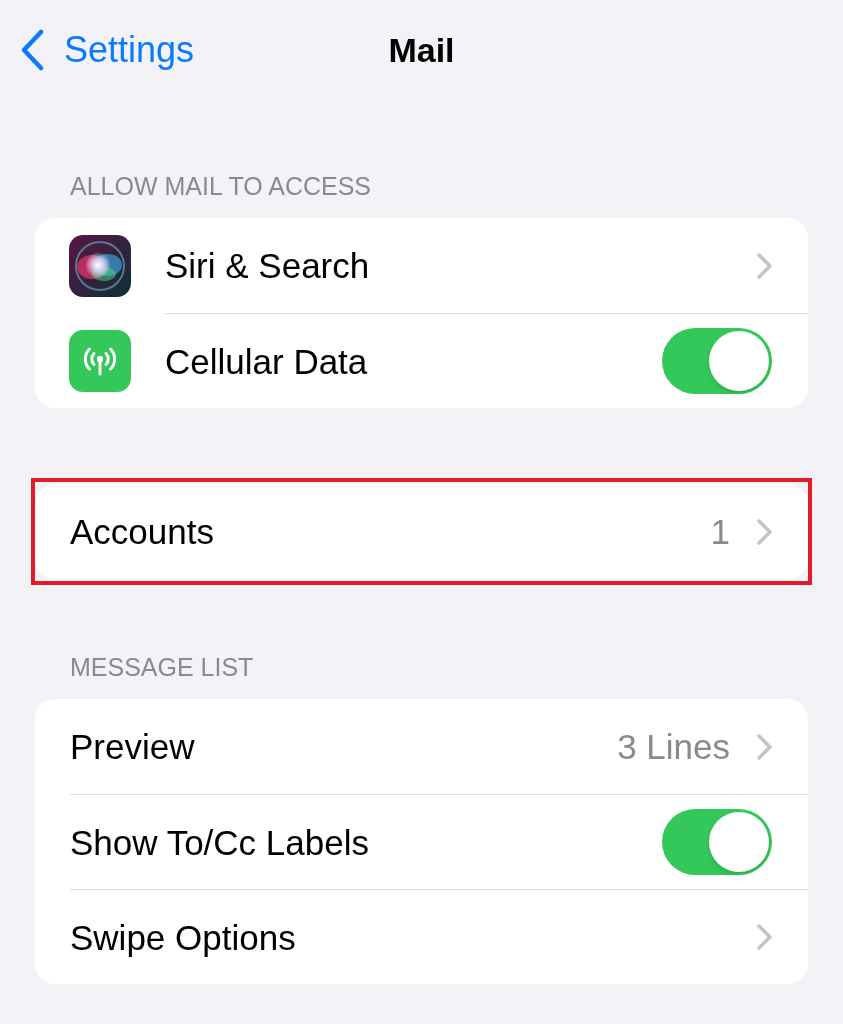  I want to click on row-label: Swipe Options, so click(183, 937).